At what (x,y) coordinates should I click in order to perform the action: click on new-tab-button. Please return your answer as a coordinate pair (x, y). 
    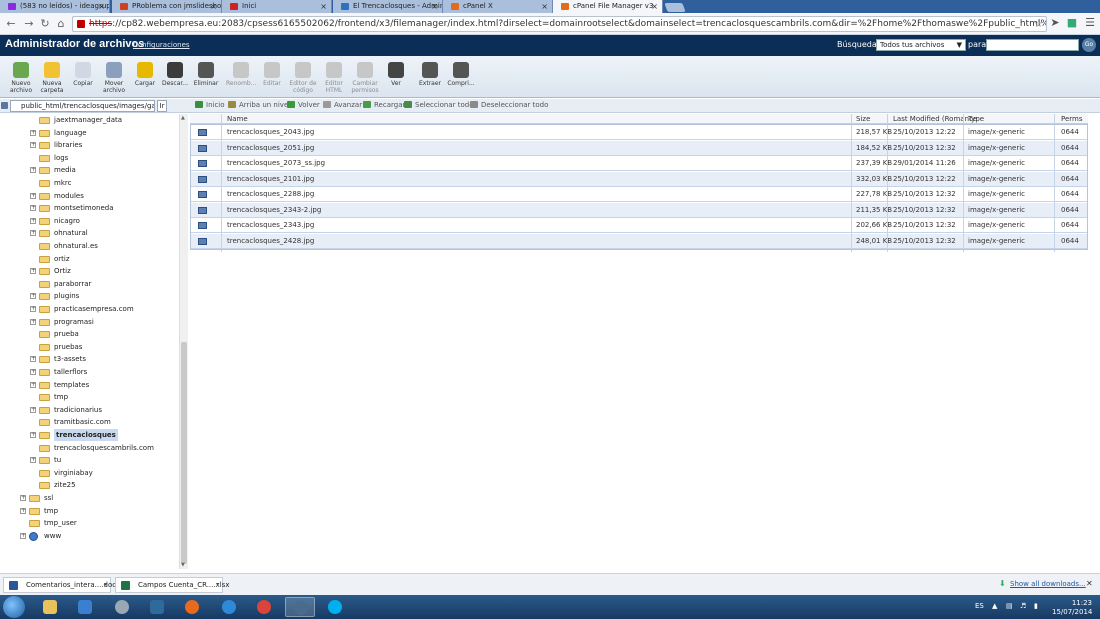
    Looking at the image, I should click on (675, 7).